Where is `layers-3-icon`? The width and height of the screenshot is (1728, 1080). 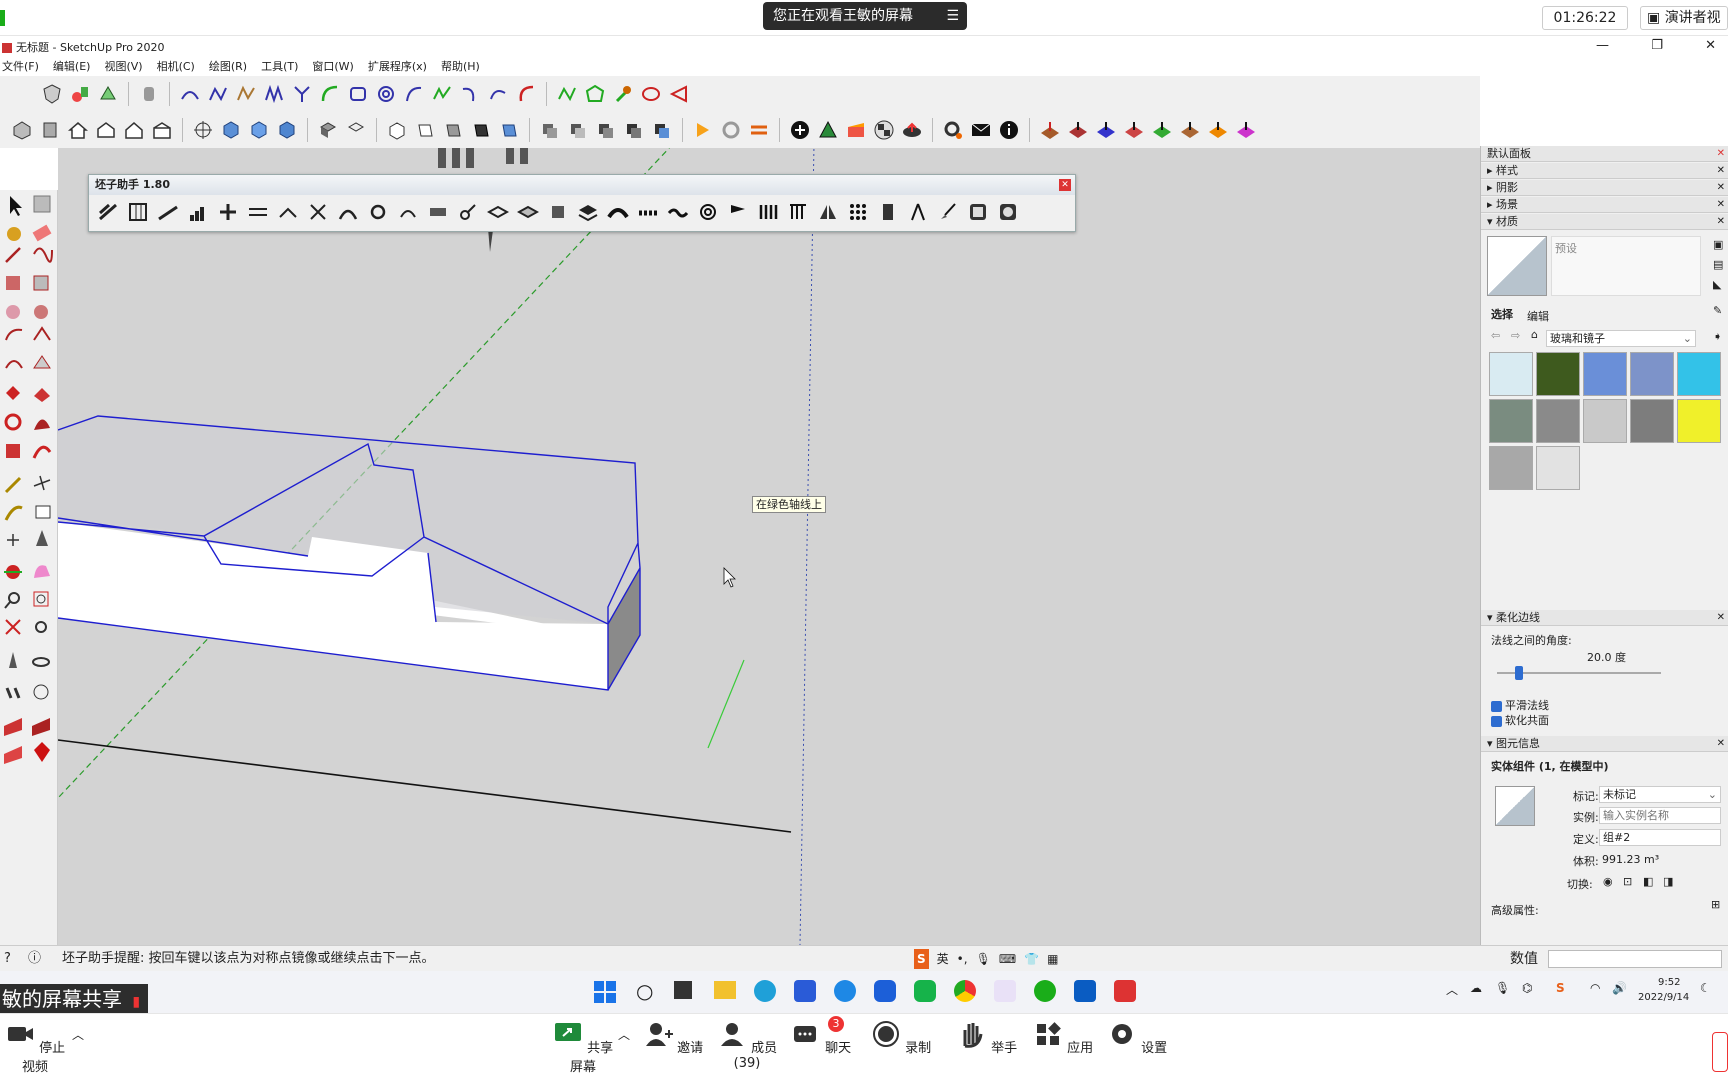 layers-3-icon is located at coordinates (606, 130).